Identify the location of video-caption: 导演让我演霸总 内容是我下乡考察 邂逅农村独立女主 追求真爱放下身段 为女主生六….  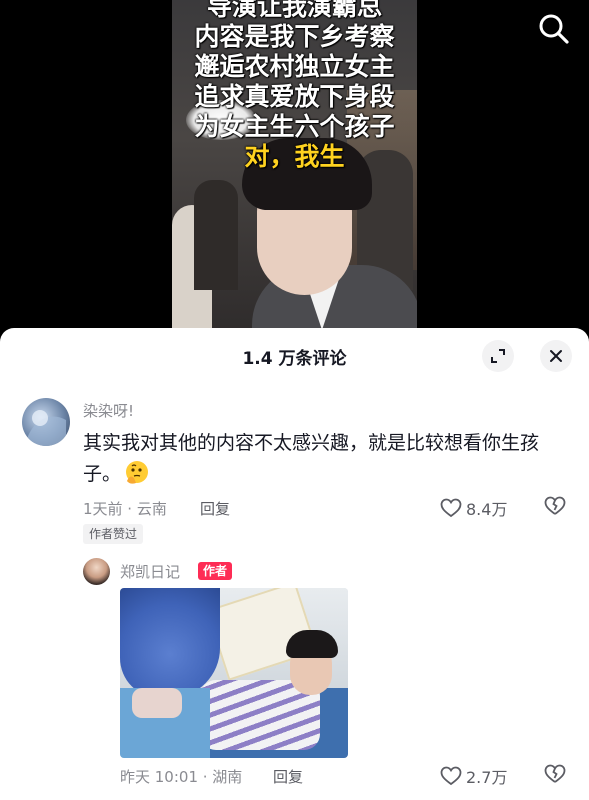
(294, 86).